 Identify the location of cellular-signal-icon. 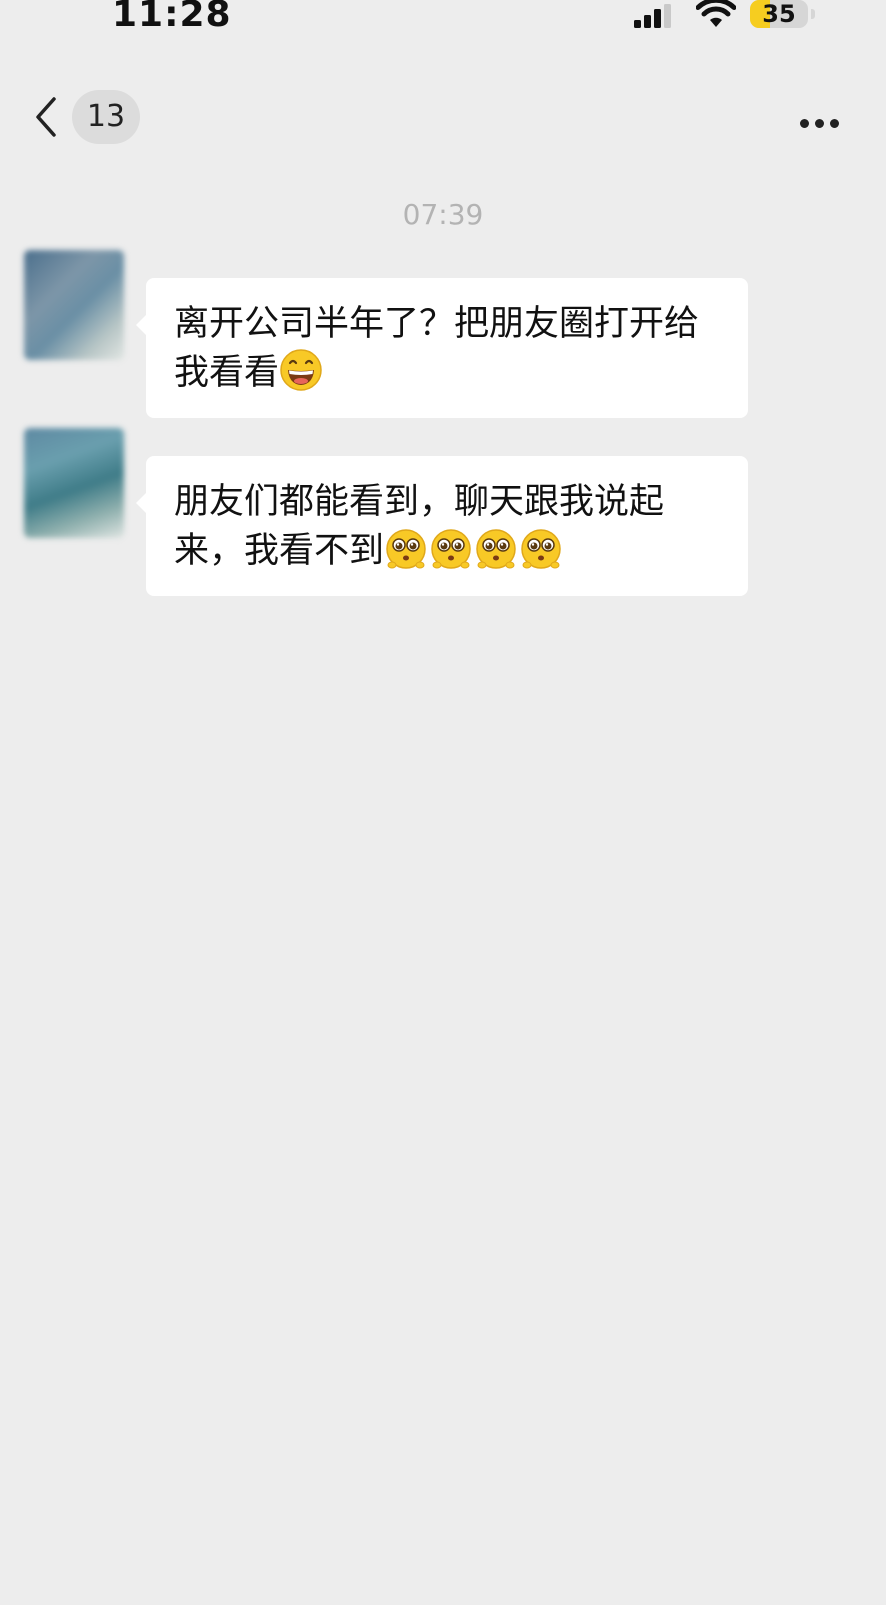
(652, 16).